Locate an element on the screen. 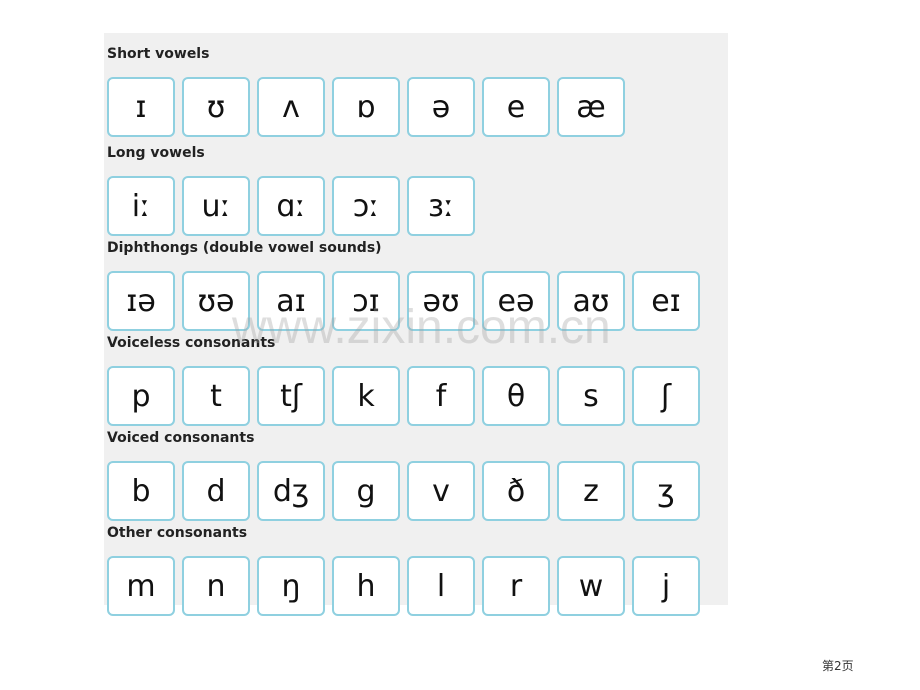 This screenshot has width=920, height=690. phoneme-symbol: m is located at coordinates (141, 586).